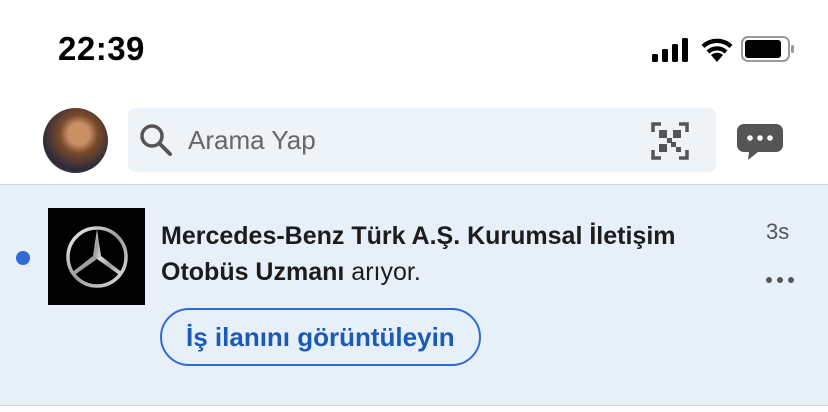 This screenshot has width=828, height=412. I want to click on unread-indicator, so click(23, 258).